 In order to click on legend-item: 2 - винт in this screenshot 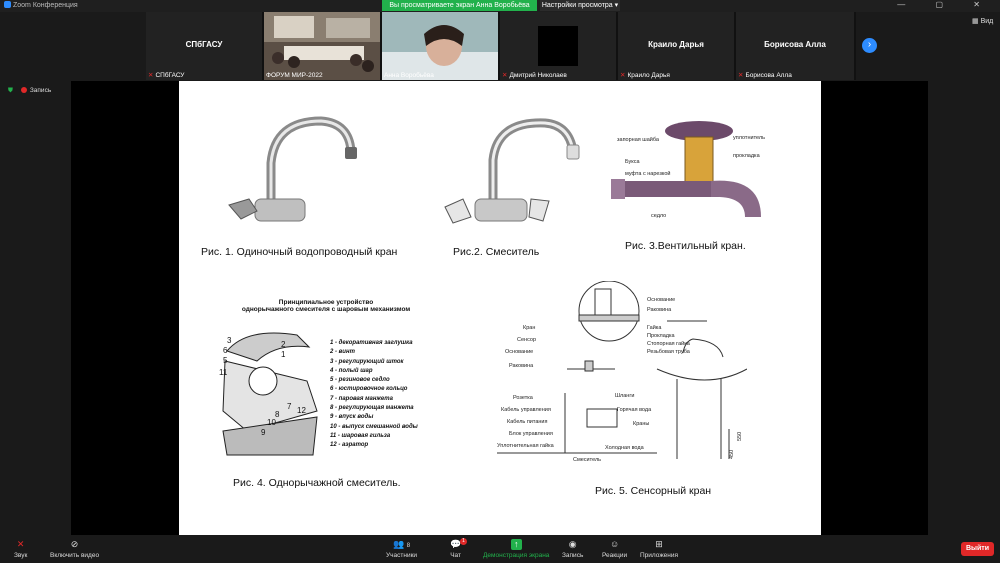, I will do `click(342, 352)`.